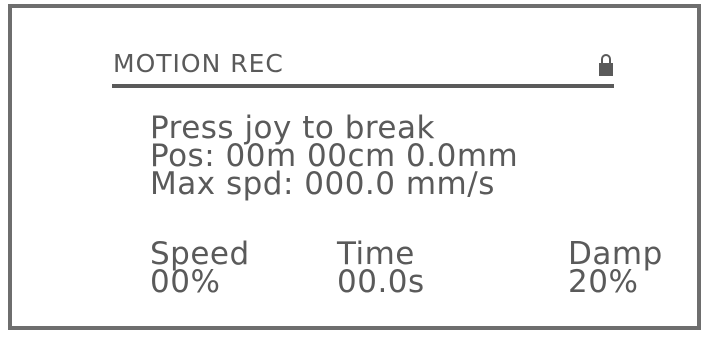 This screenshot has width=715, height=340. I want to click on time-value: 00.0s, so click(381, 282).